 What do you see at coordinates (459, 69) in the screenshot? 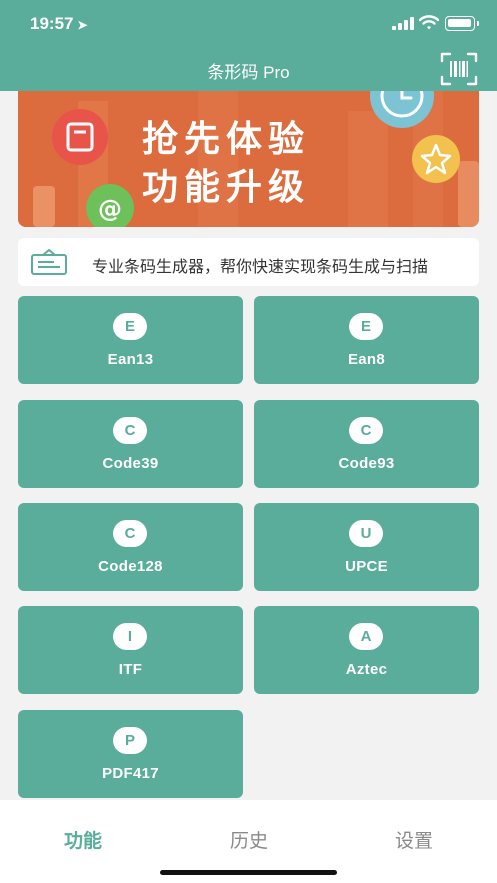
I see `barcode-scan-icon` at bounding box center [459, 69].